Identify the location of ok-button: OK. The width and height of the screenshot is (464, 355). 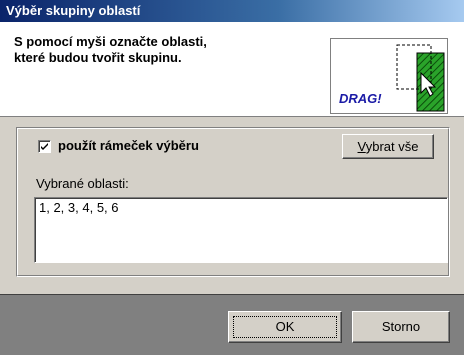
(285, 327).